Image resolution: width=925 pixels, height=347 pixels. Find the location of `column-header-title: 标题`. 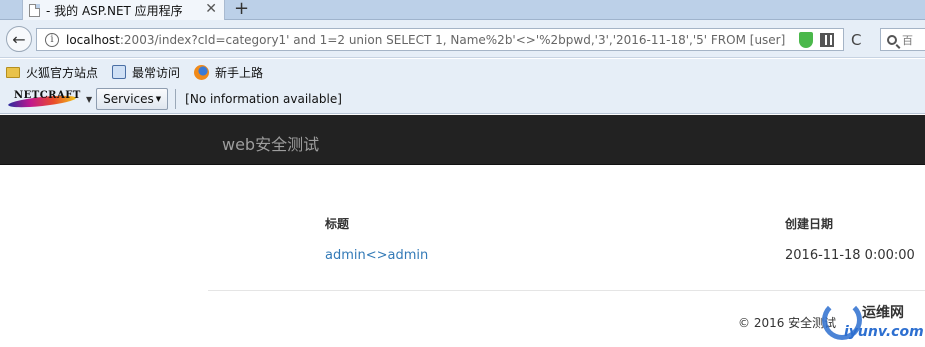

column-header-title: 标题 is located at coordinates (337, 224).